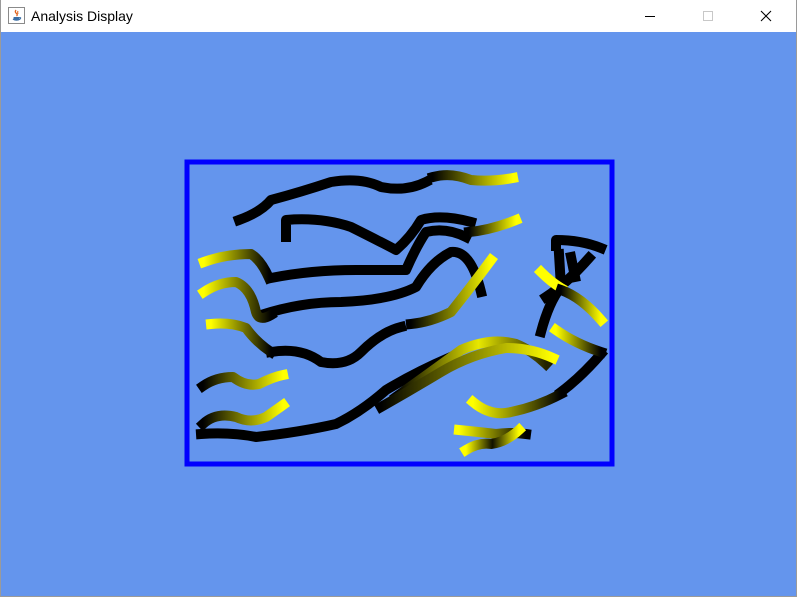 The width and height of the screenshot is (797, 597). I want to click on close-icon, so click(766, 16).